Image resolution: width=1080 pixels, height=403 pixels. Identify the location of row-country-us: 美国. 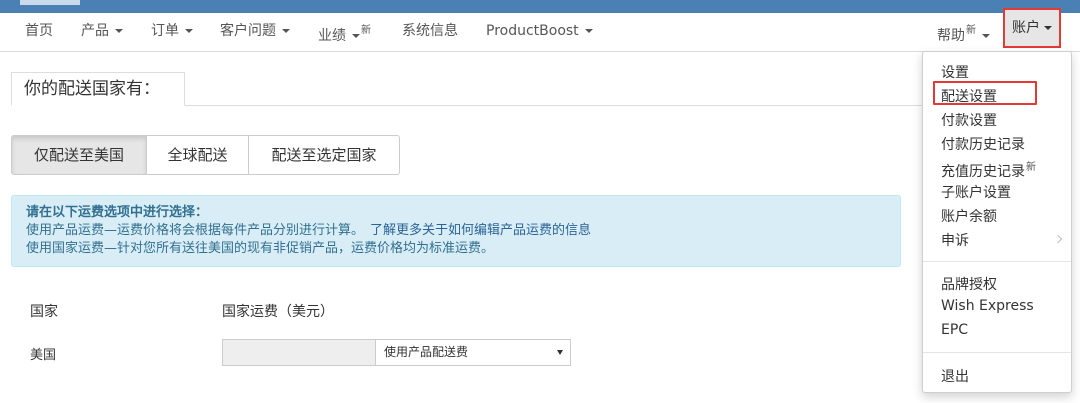
(43, 355).